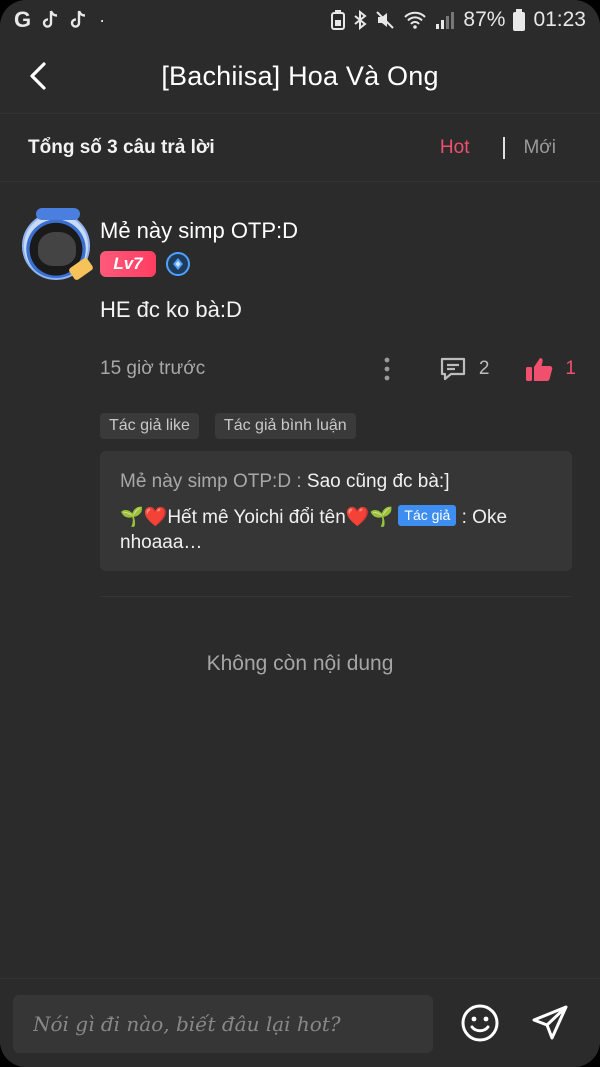 The image size is (600, 1067). Describe the element at coordinates (300, 20) in the screenshot. I see `status-bar: G · 87% 01:23` at that location.